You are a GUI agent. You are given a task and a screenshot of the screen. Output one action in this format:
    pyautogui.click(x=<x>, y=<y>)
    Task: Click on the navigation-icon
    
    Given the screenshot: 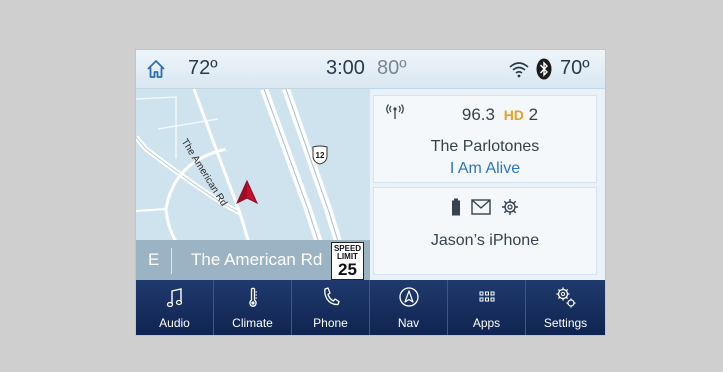 What is the action you would take?
    pyautogui.click(x=409, y=297)
    